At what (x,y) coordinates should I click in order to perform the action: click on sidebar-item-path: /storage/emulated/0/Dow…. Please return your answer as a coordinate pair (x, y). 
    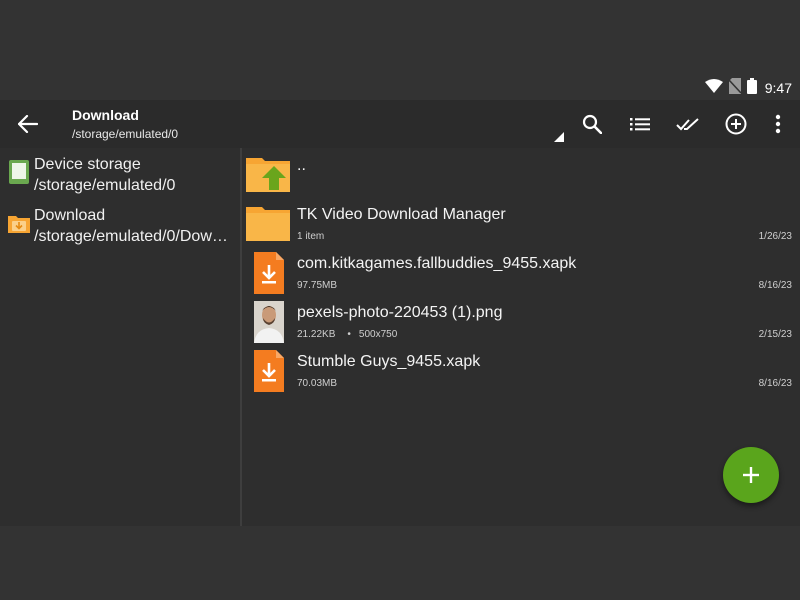
    Looking at the image, I should click on (131, 236).